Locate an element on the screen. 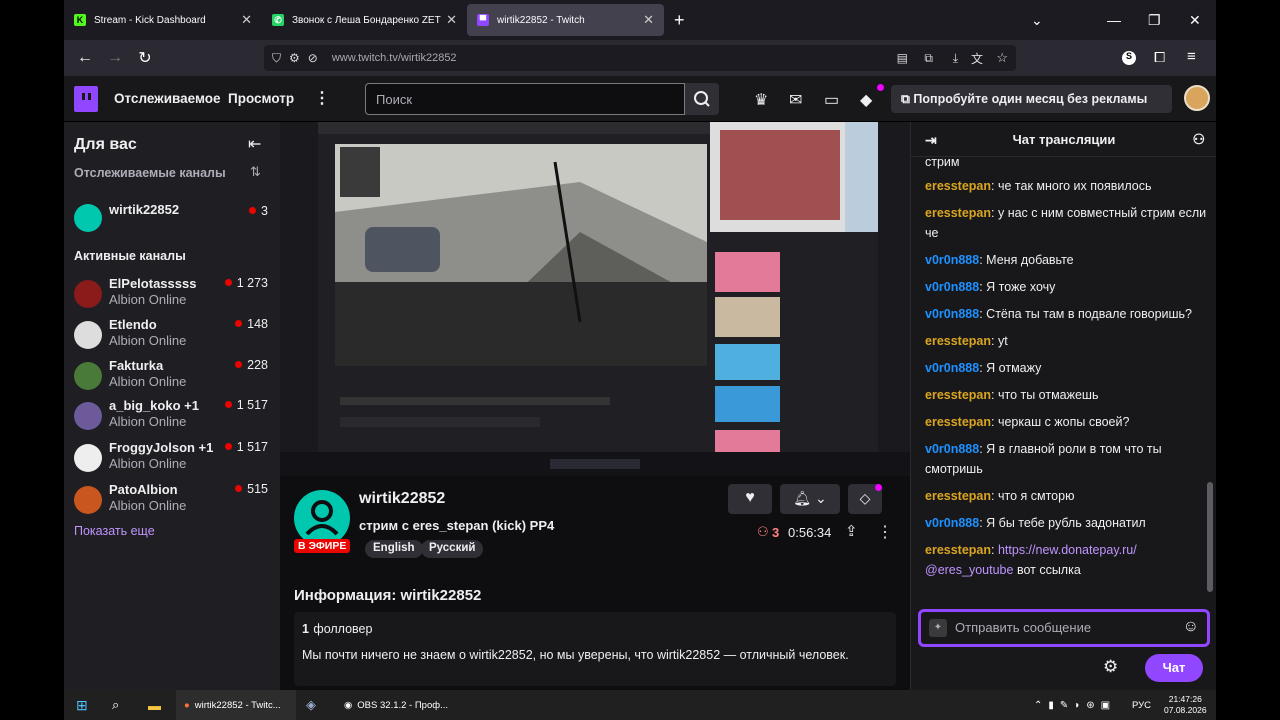 The width and height of the screenshot is (1280, 720). nav-browse: Просмотр is located at coordinates (261, 98).